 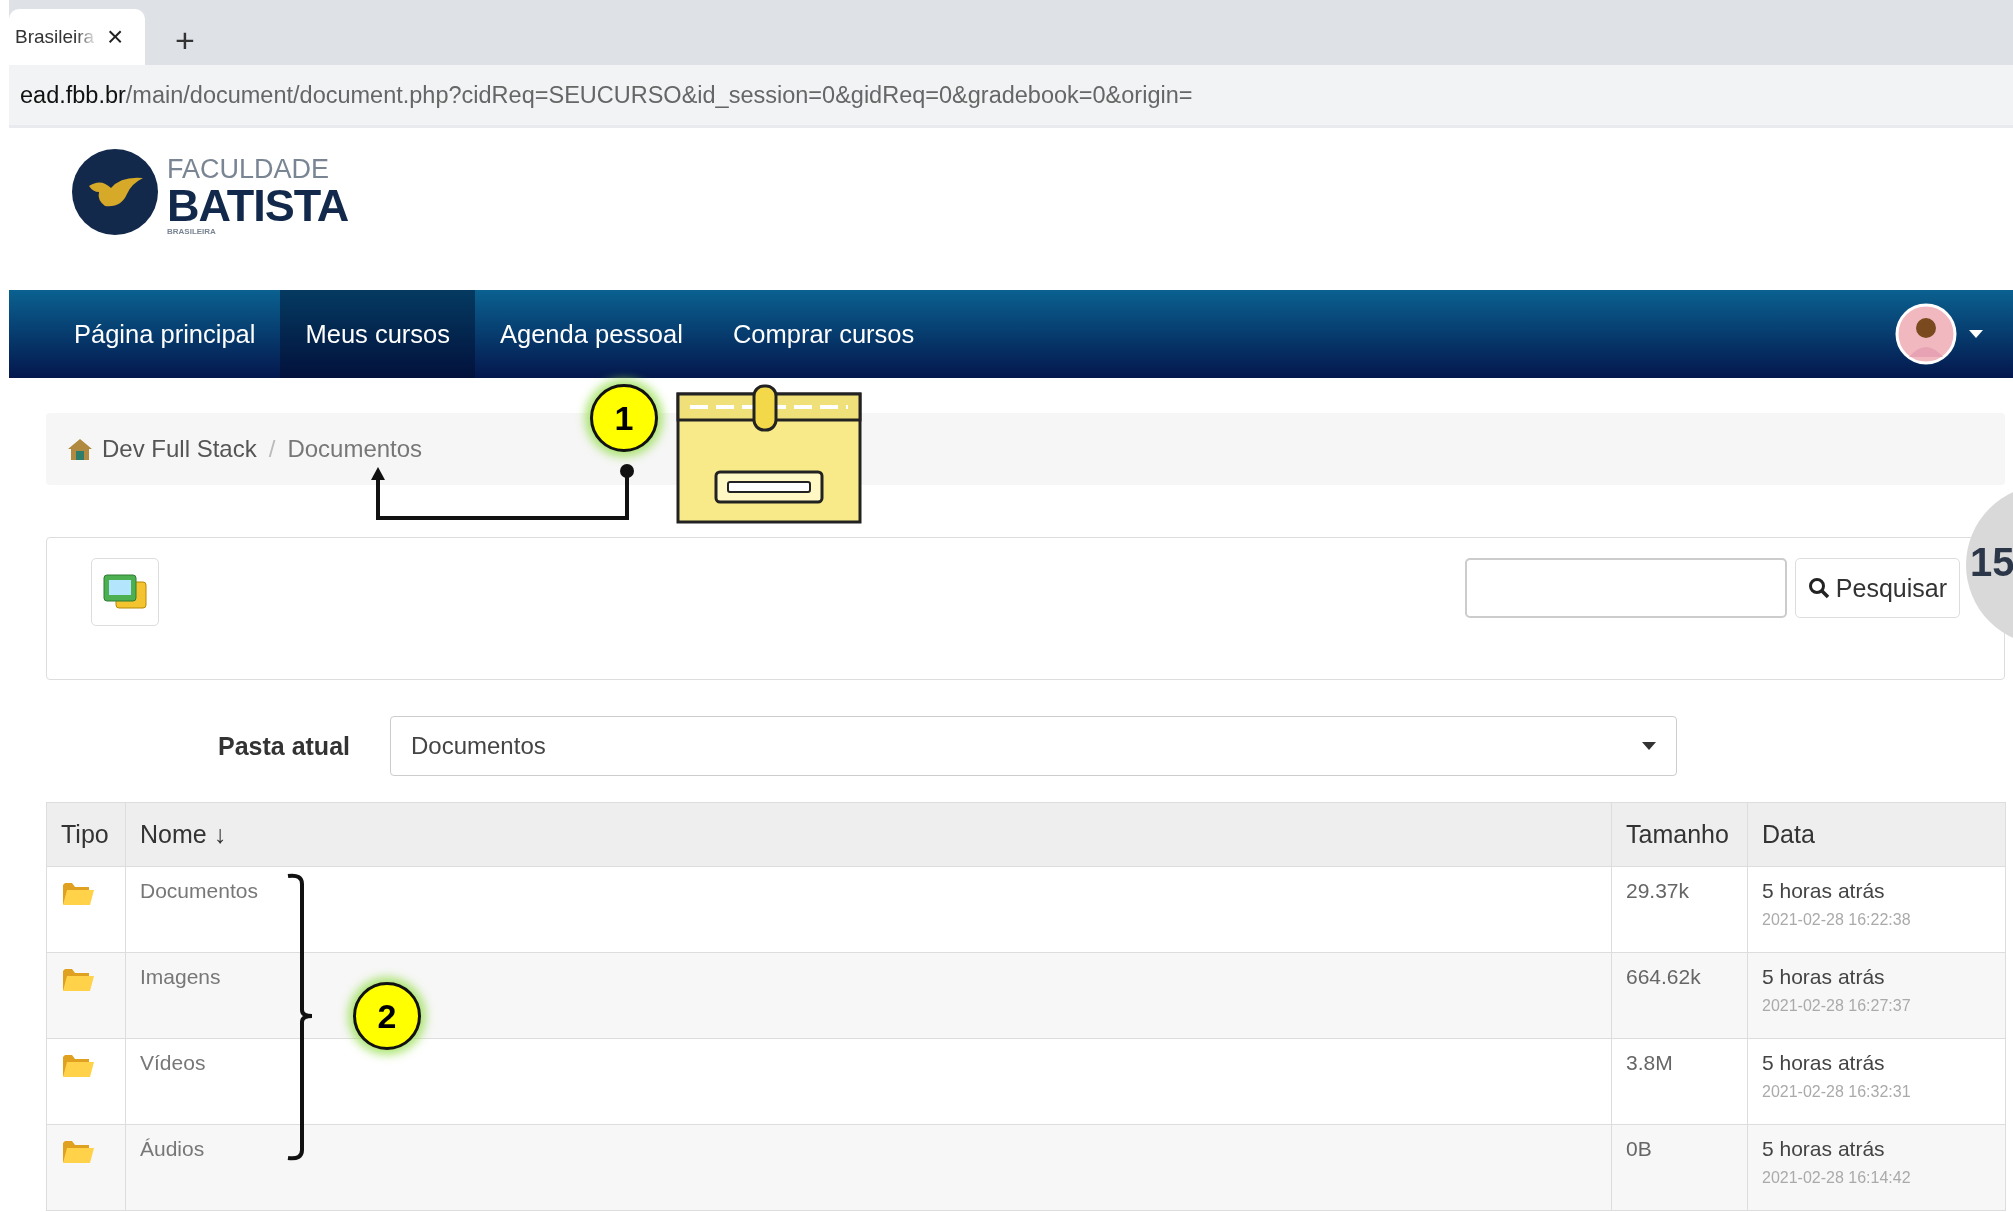 What do you see at coordinates (1649, 1062) in the screenshot?
I see `table-cell: 3.8M` at bounding box center [1649, 1062].